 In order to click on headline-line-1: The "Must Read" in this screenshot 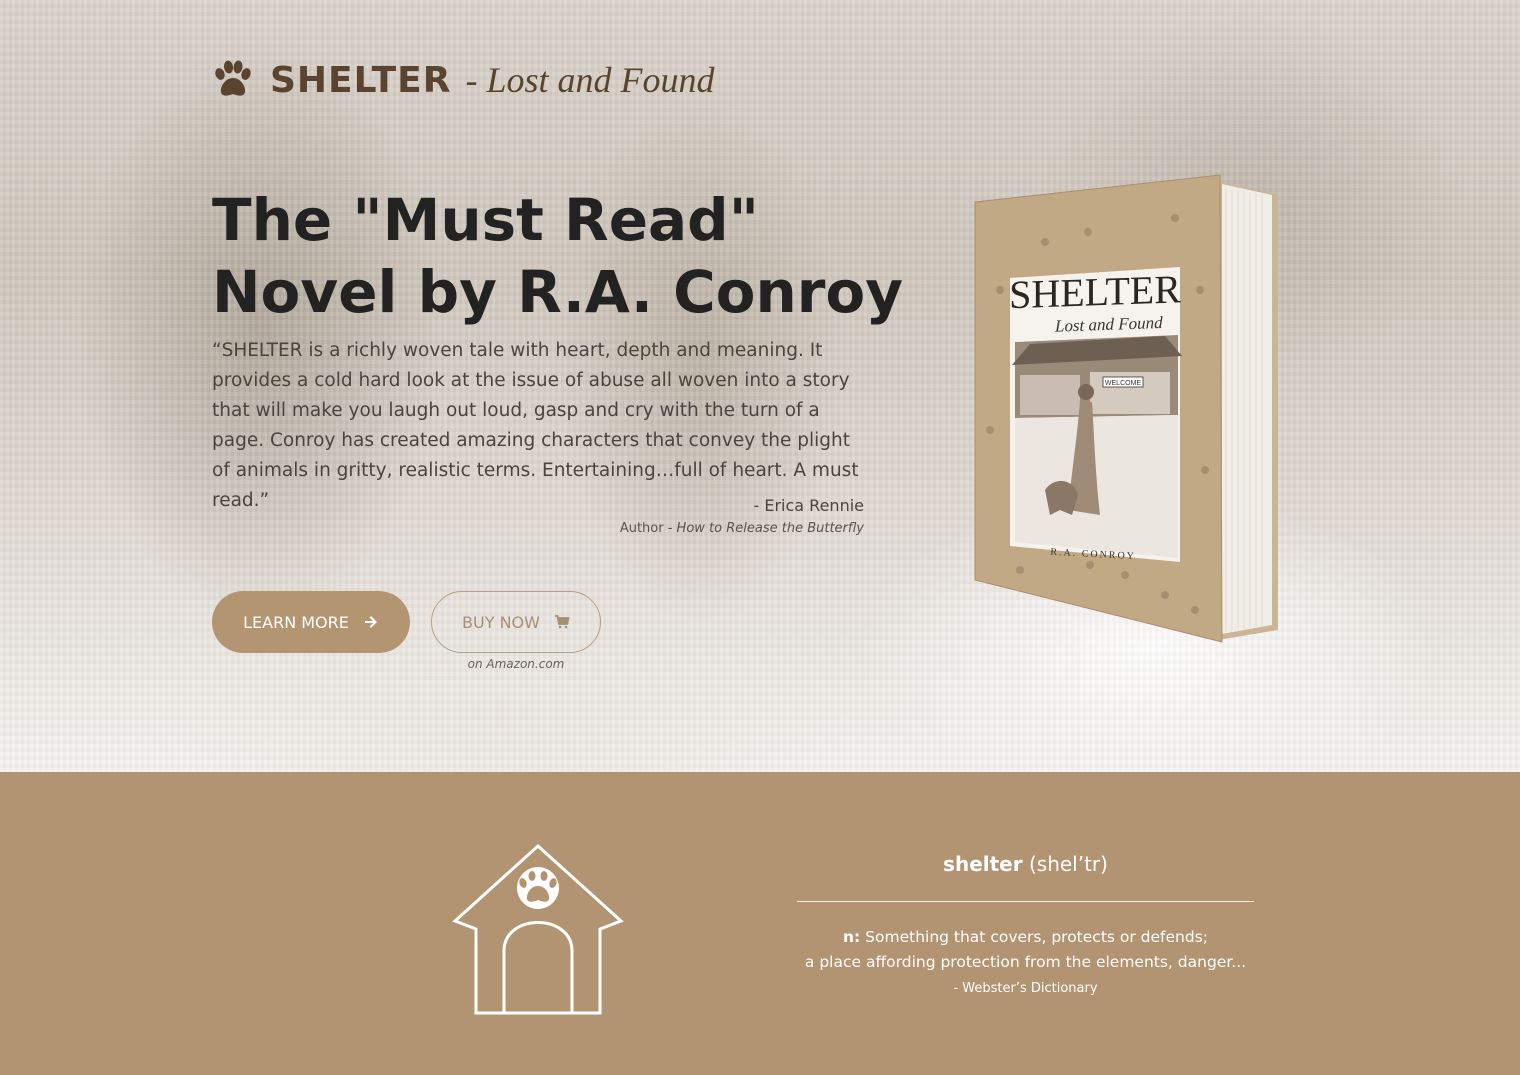, I will do `click(485, 220)`.